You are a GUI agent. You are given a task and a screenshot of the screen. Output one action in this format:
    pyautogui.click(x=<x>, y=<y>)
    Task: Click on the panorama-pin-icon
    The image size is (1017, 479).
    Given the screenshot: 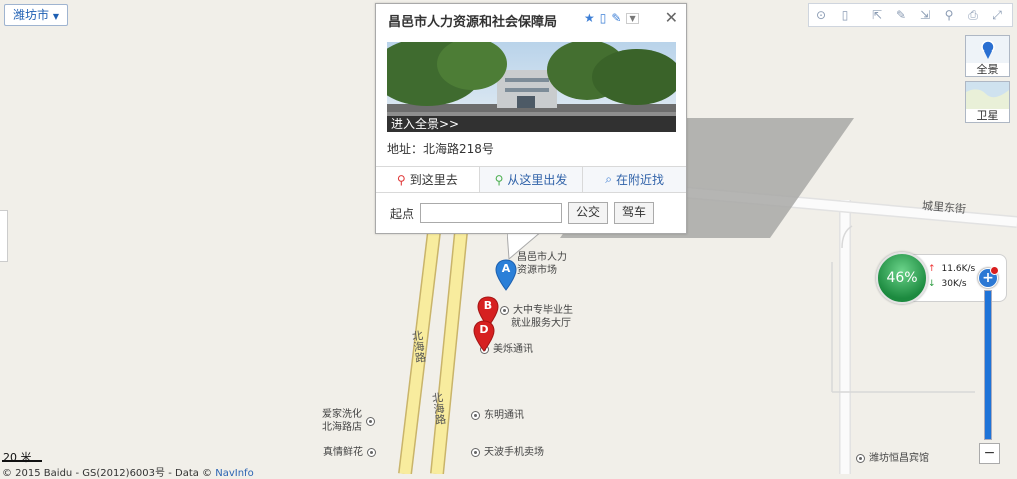 What is the action you would take?
    pyautogui.click(x=988, y=49)
    